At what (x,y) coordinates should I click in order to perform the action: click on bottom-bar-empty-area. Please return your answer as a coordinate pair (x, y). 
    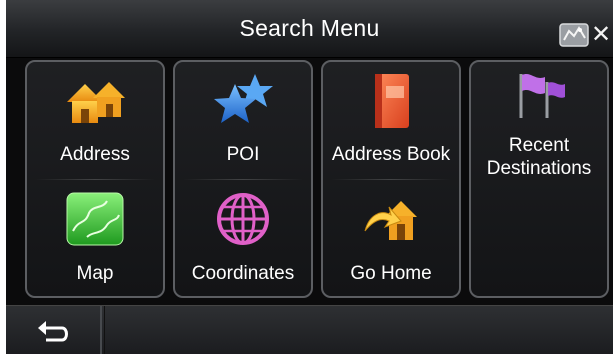
    Looking at the image, I should click on (358, 330).